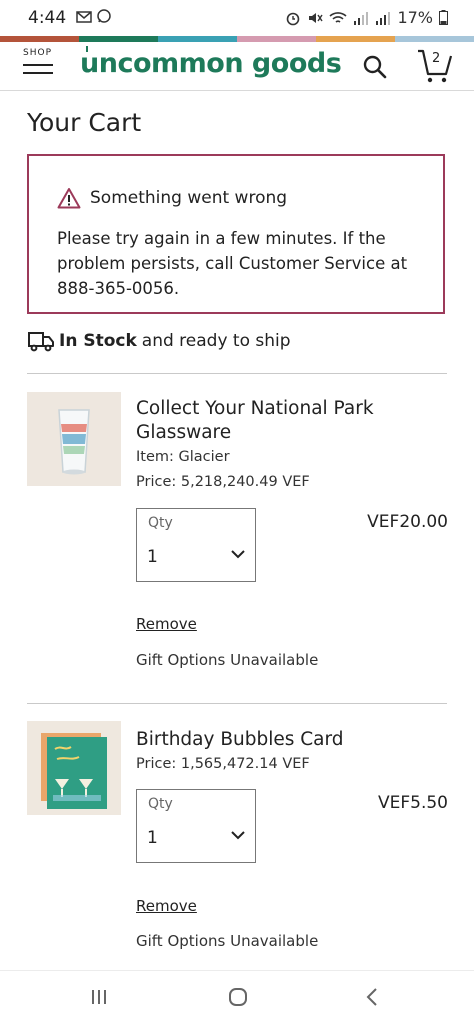 This screenshot has width=474, height=1026. I want to click on site-header: SHOP uncommon goods 2, so click(237, 66).